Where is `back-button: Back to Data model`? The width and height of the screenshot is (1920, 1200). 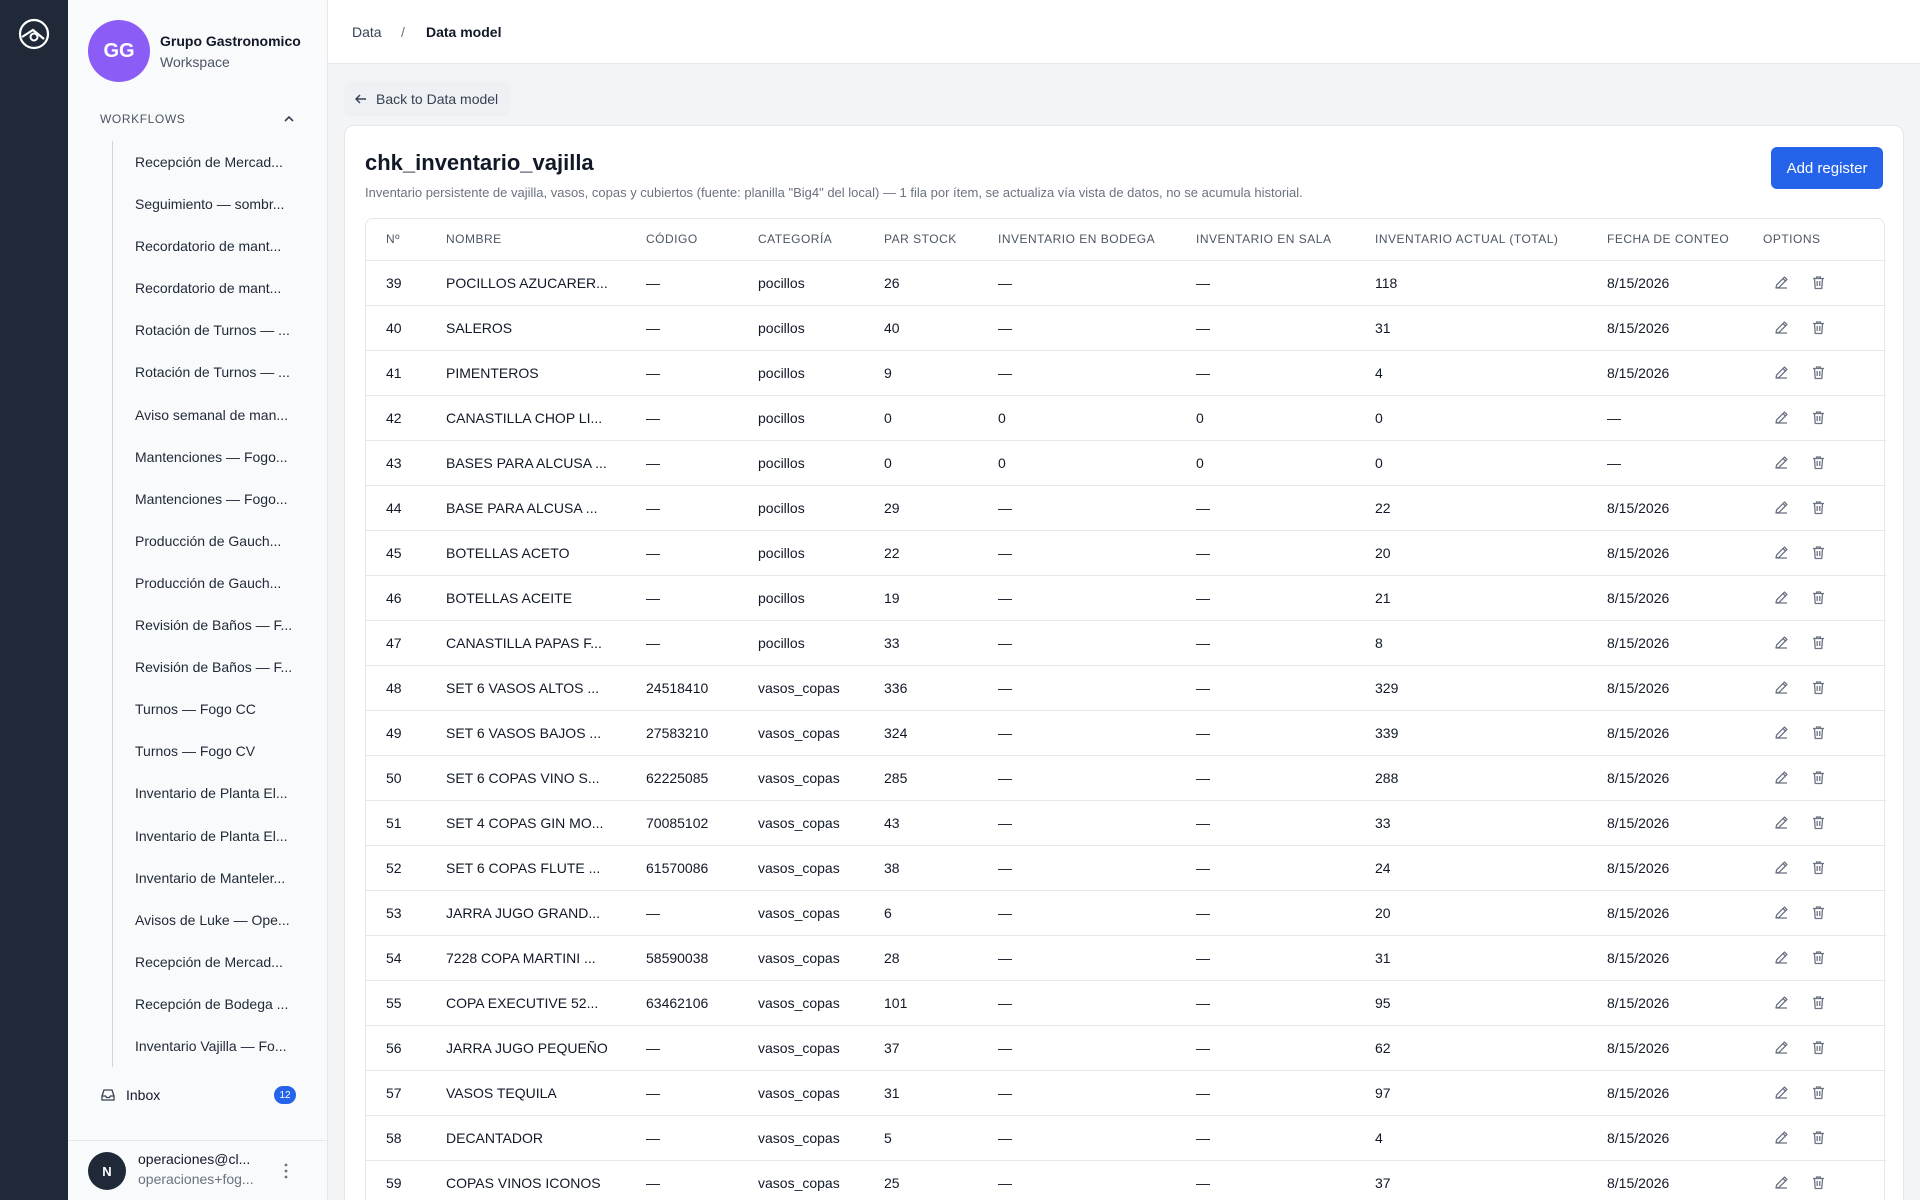
back-button: Back to Data model is located at coordinates (427, 99).